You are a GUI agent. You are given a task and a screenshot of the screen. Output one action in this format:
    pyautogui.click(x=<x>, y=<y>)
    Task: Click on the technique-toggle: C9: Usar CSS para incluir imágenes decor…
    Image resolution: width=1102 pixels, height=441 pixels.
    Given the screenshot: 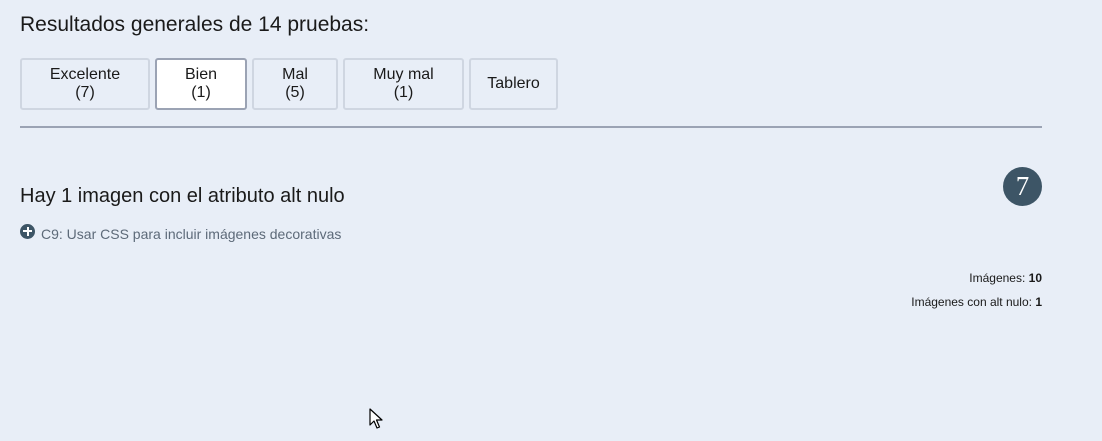 What is the action you would take?
    pyautogui.click(x=180, y=232)
    